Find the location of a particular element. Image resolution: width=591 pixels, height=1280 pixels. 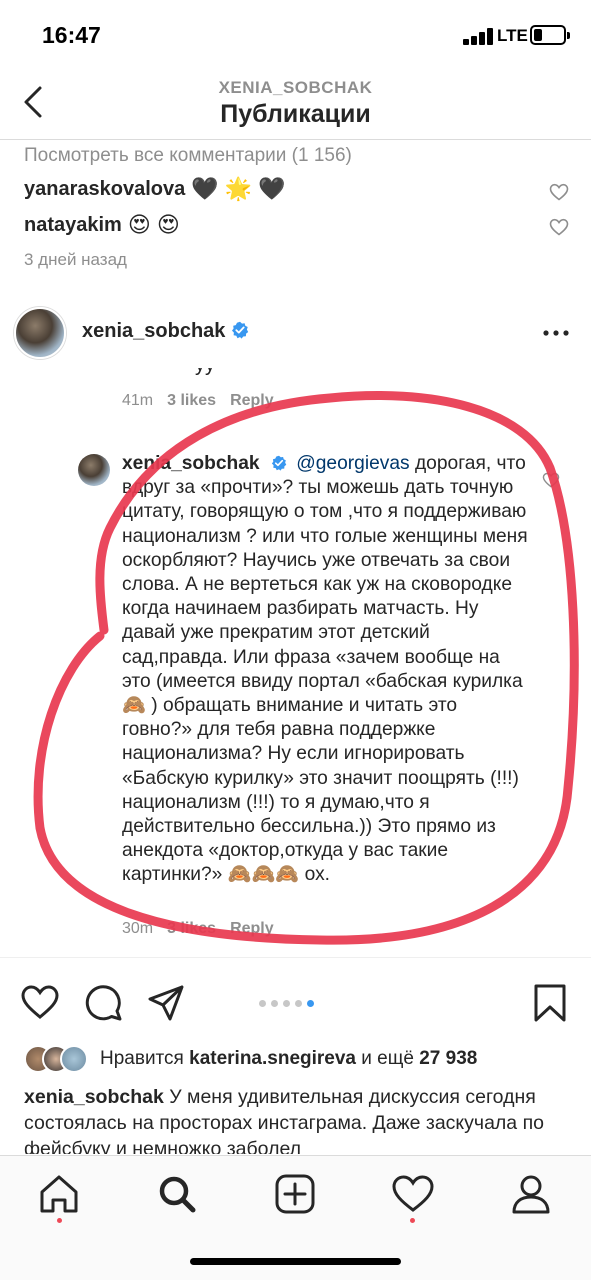

comment-time: 30m is located at coordinates (138, 928).